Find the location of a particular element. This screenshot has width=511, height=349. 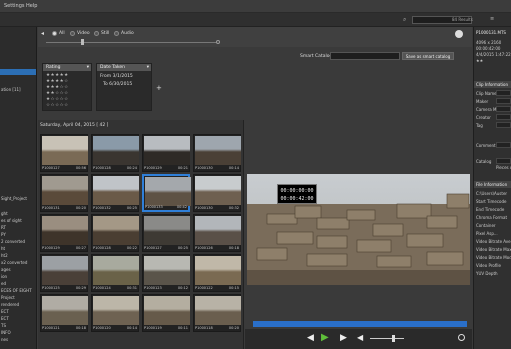

sidebar-item: Sight_Project is located at coordinates (18, 199).